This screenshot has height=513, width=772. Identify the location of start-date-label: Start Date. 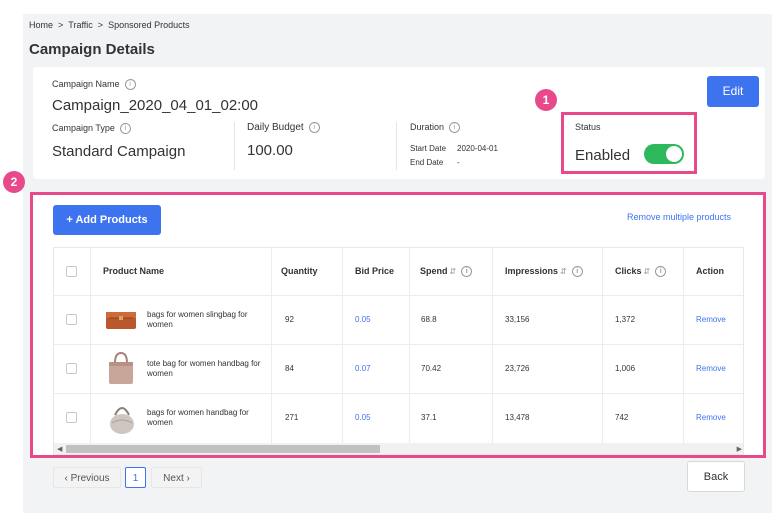
(428, 148).